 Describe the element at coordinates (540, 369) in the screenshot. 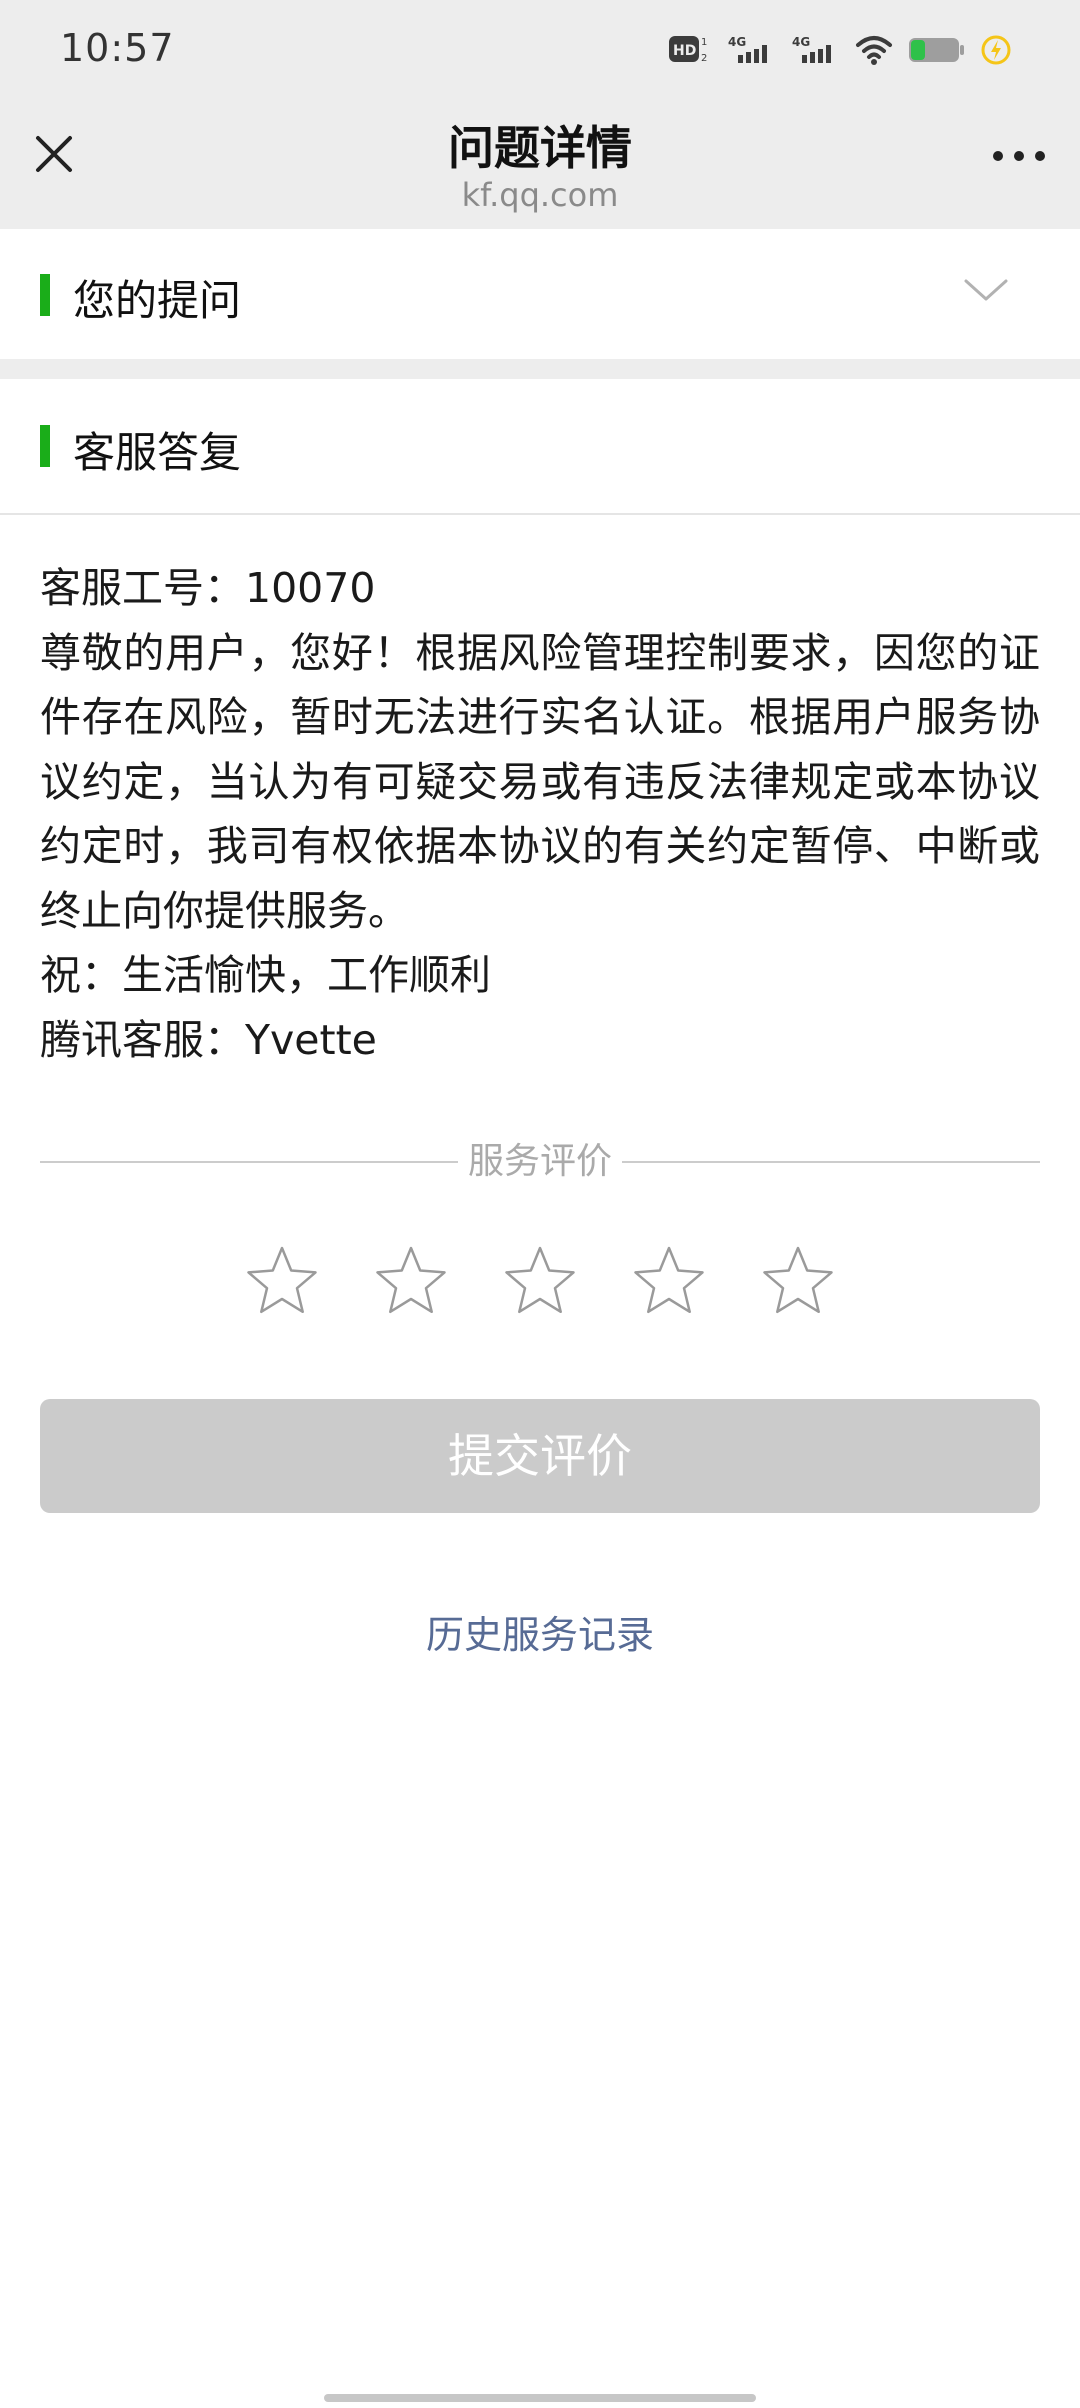

I see `section-divider` at that location.